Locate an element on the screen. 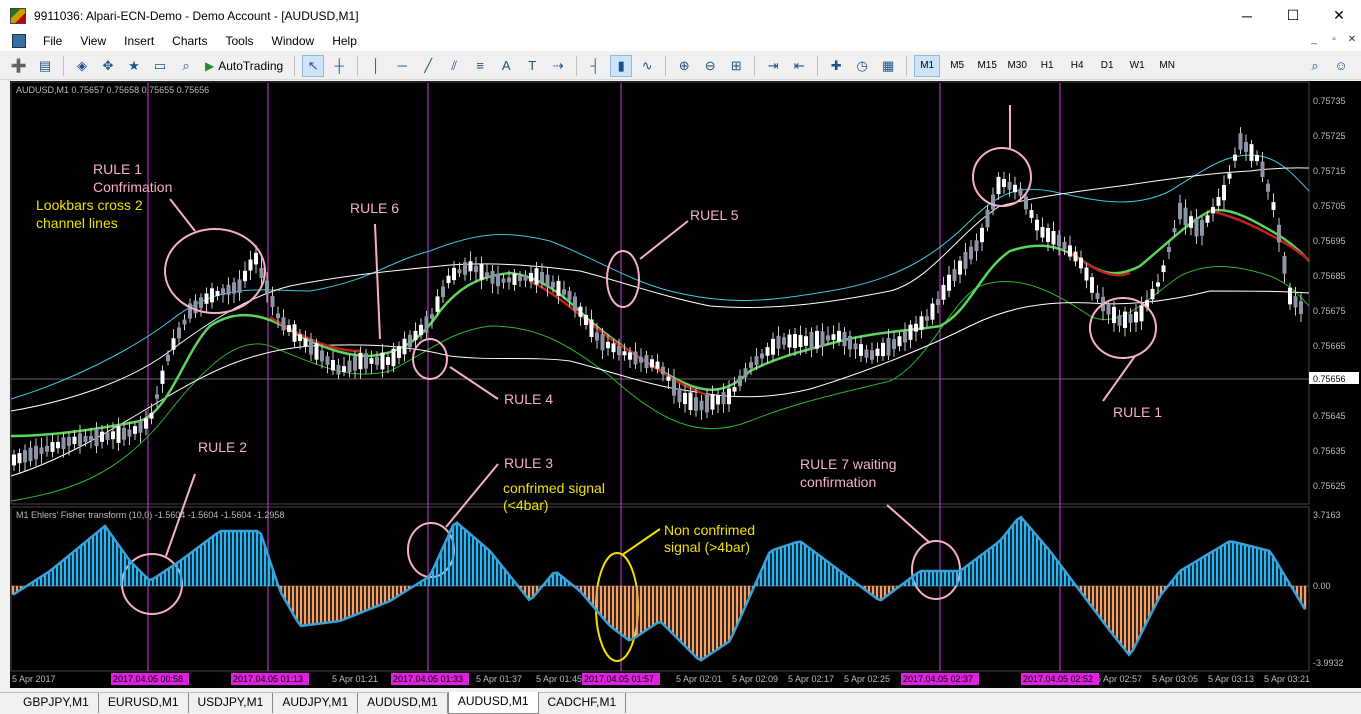 The image size is (1361, 714). arrows-icon: ⇢ is located at coordinates (558, 66).